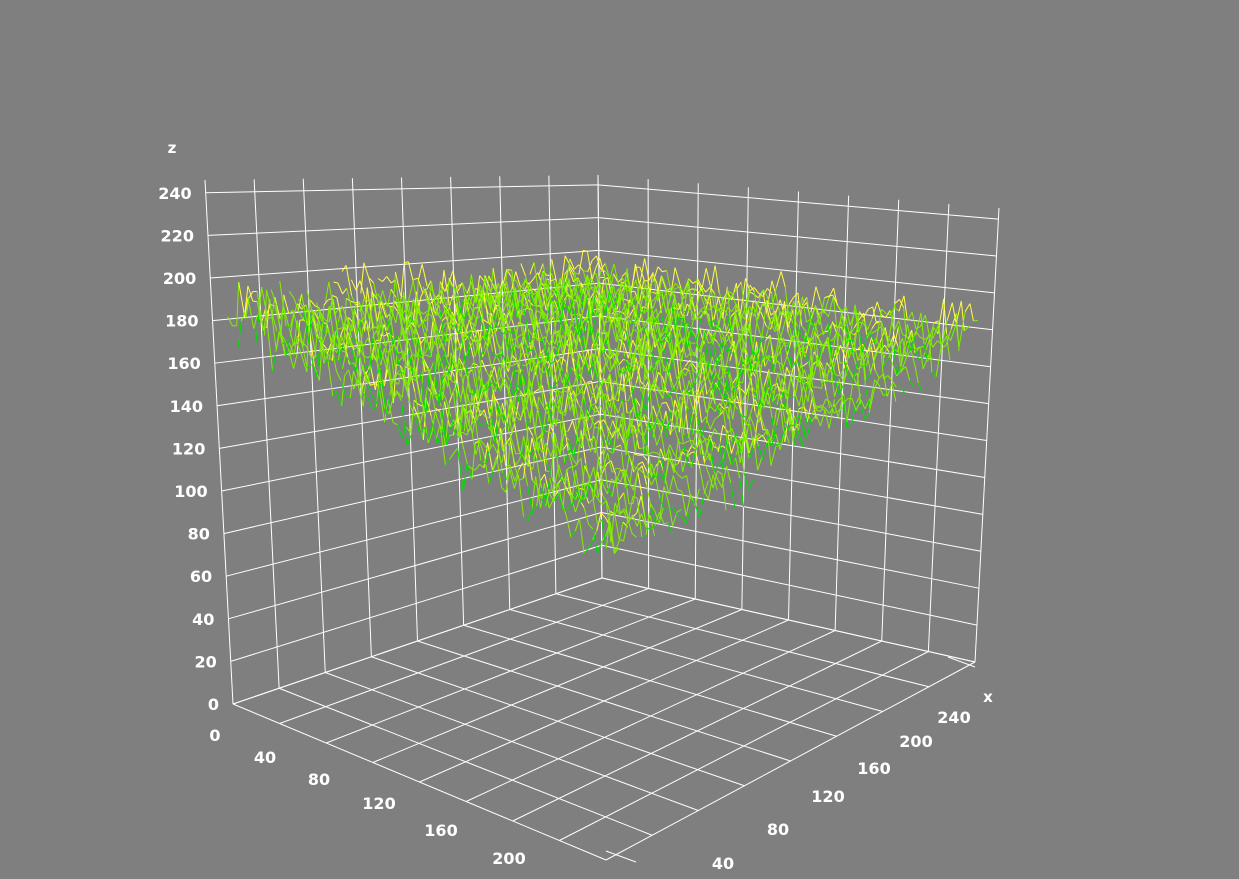 This screenshot has width=1239, height=879. What do you see at coordinates (793, 406) in the screenshot?
I see `back-wall-grid-line` at bounding box center [793, 406].